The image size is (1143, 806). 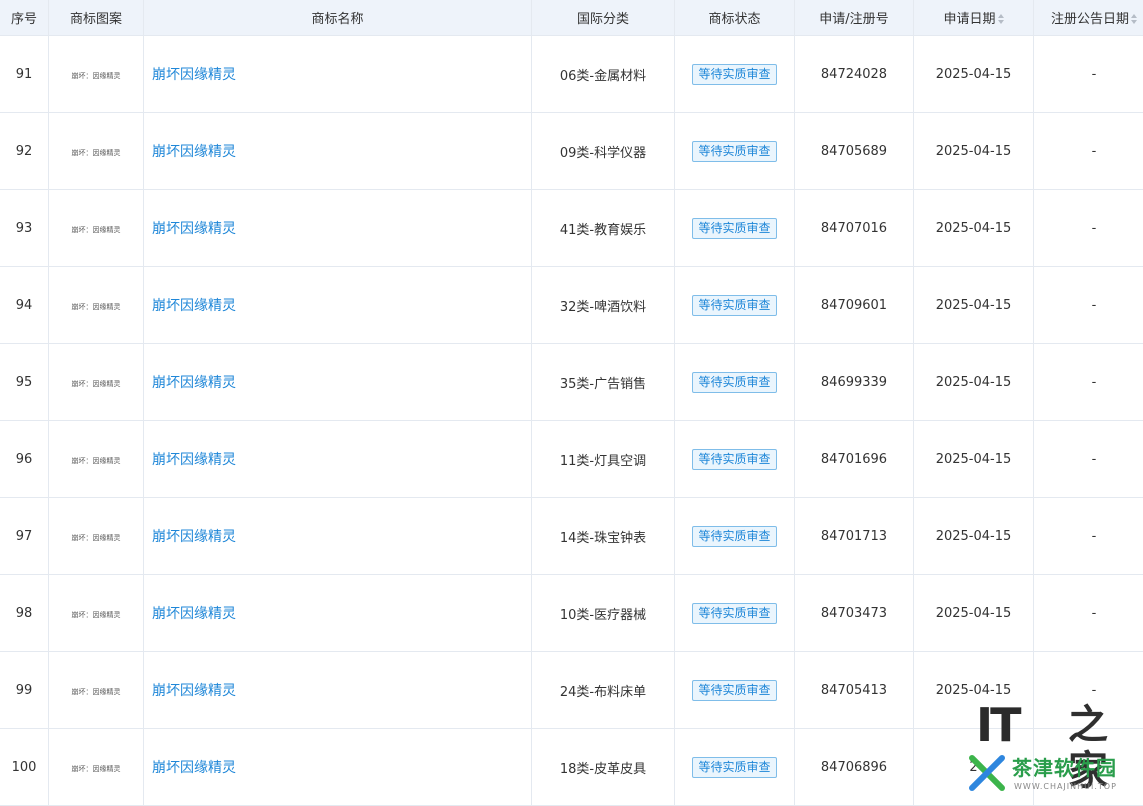 I want to click on cell-class: 32类-啤酒饮料, so click(x=603, y=305).